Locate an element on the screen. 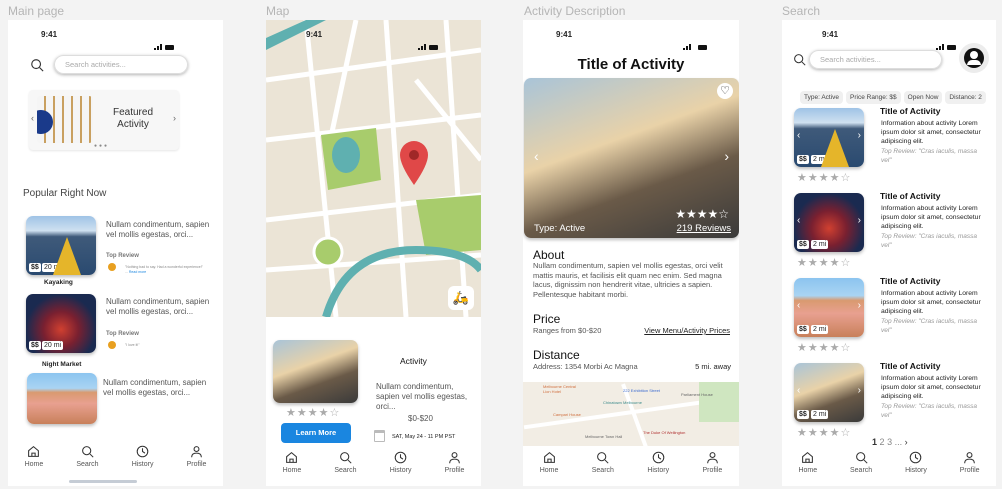 This screenshot has width=1002, height=489. map-label: Melbourne Central Lion Hotel is located at coordinates (559, 389).